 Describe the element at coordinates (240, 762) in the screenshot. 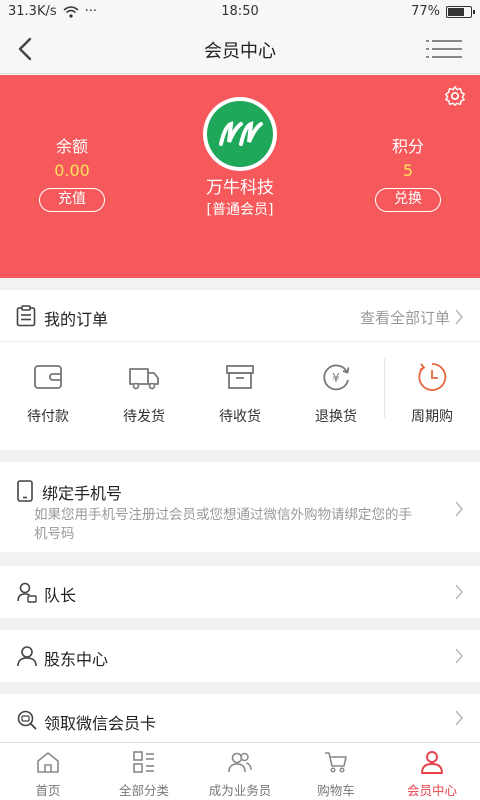

I see `users-icon` at that location.